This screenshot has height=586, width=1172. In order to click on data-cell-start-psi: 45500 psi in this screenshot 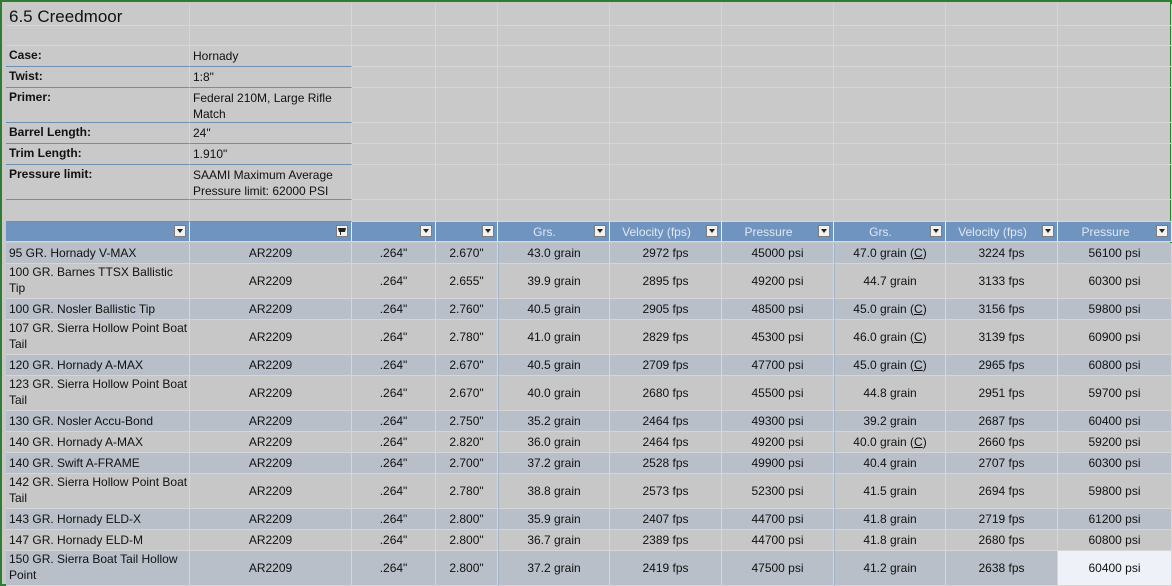, I will do `click(778, 393)`.